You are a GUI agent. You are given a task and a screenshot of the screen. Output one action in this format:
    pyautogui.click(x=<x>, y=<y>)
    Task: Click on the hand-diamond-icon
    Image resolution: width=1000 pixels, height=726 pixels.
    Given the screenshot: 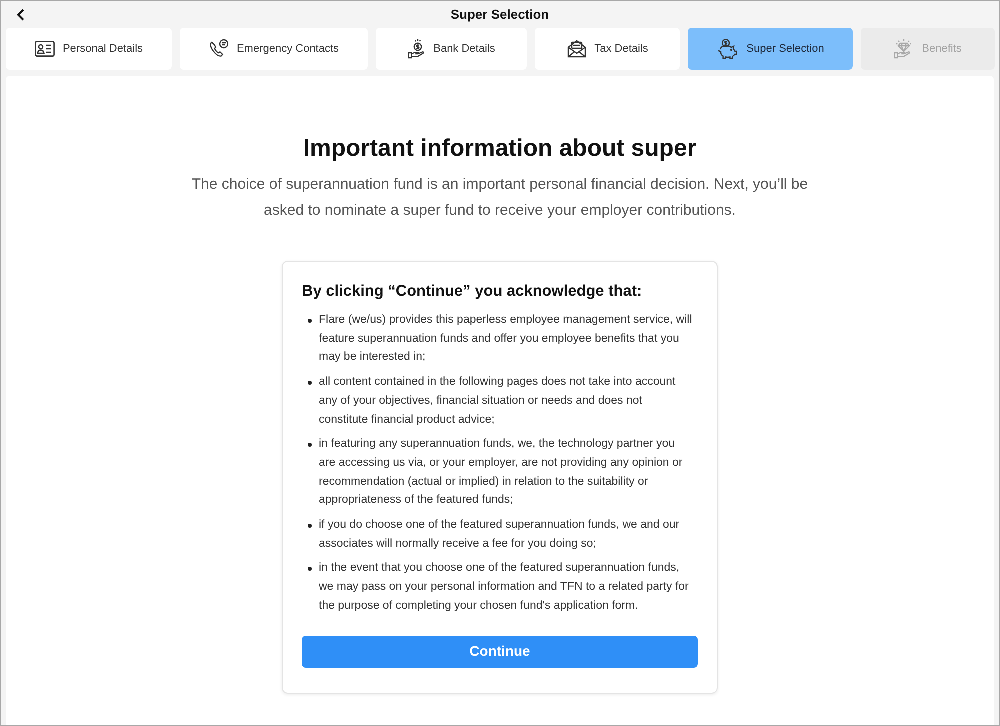 What is the action you would take?
    pyautogui.click(x=904, y=49)
    